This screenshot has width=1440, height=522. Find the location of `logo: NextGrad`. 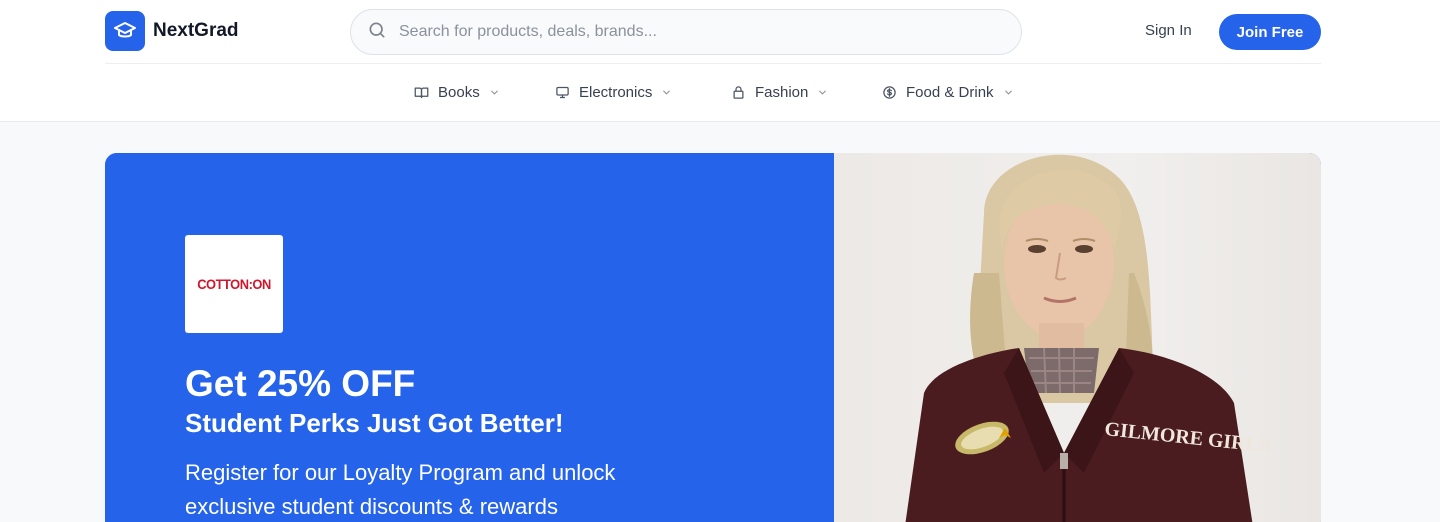

logo: NextGrad is located at coordinates (172, 31).